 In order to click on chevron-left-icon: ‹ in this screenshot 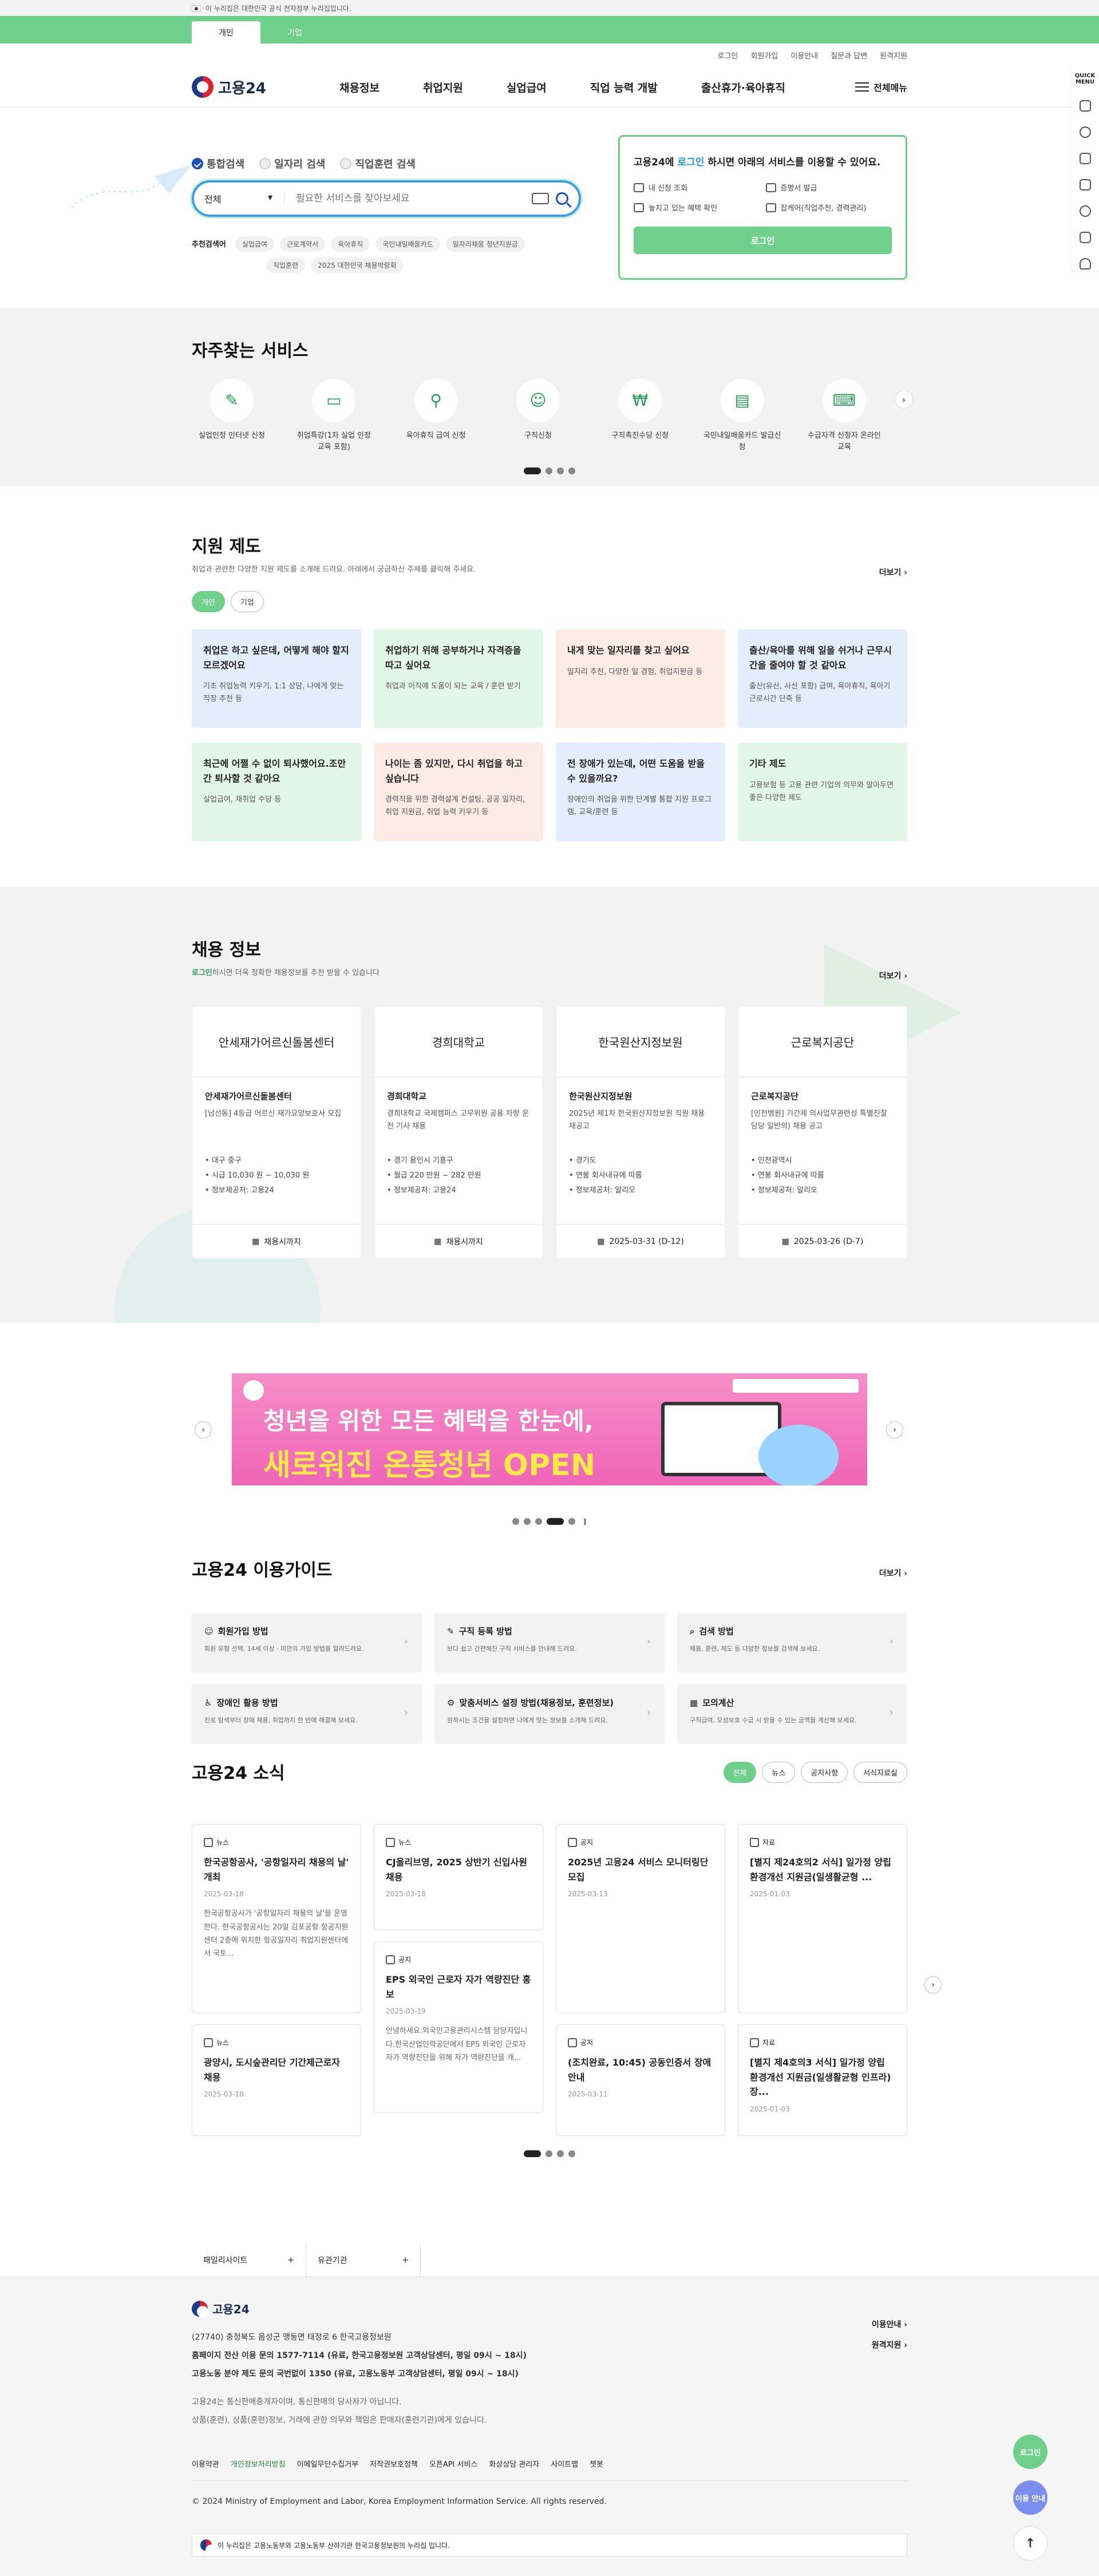, I will do `click(203, 1430)`.